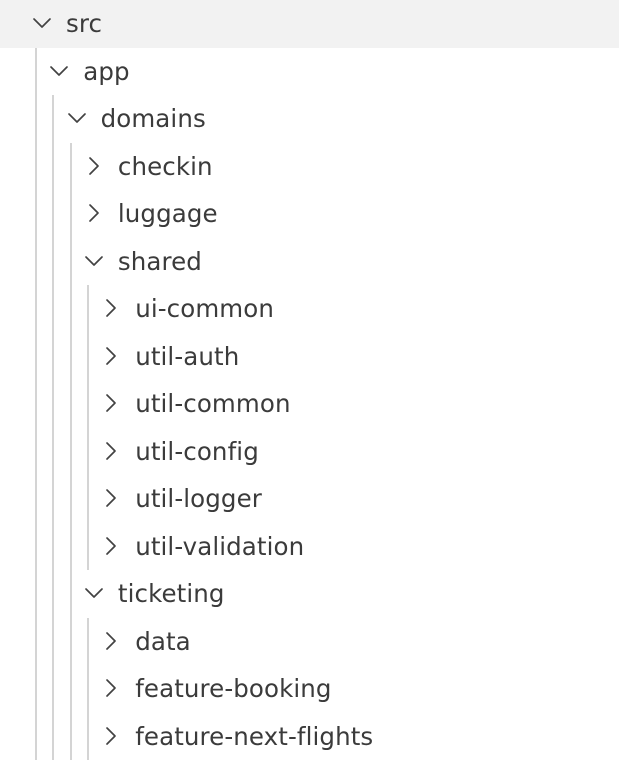  Describe the element at coordinates (165, 166) in the screenshot. I see `tree-item-label: checkin` at that location.